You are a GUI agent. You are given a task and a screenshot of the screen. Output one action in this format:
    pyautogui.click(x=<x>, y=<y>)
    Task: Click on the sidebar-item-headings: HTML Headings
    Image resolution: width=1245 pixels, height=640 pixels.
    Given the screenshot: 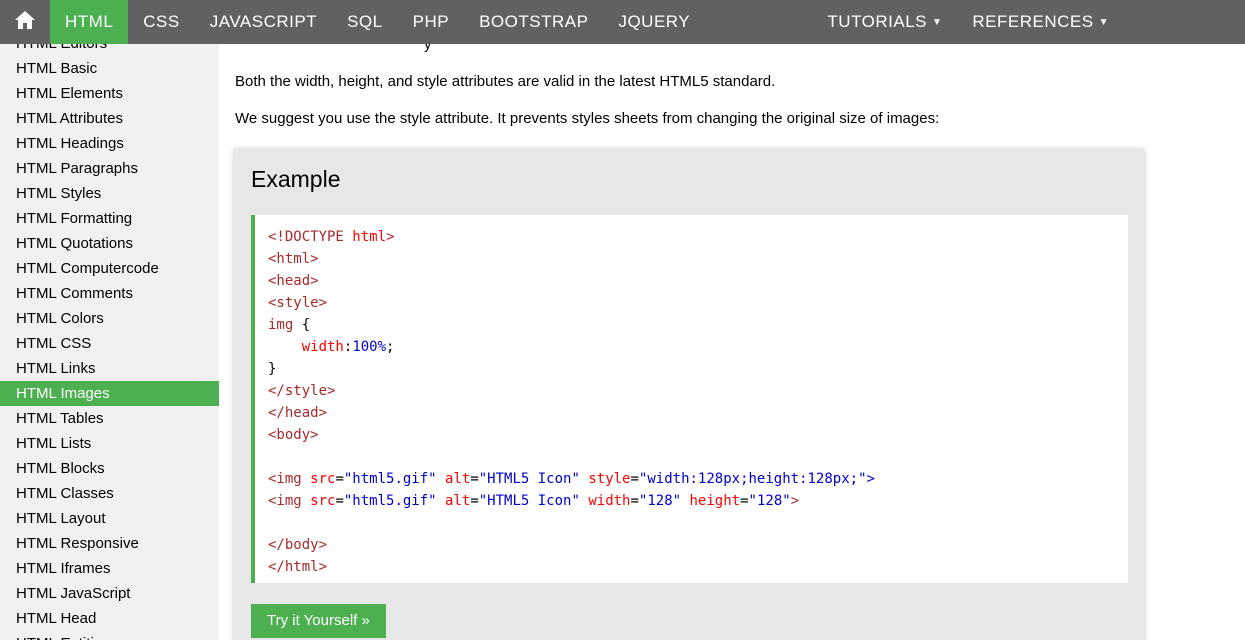 What is the action you would take?
    pyautogui.click(x=109, y=143)
    